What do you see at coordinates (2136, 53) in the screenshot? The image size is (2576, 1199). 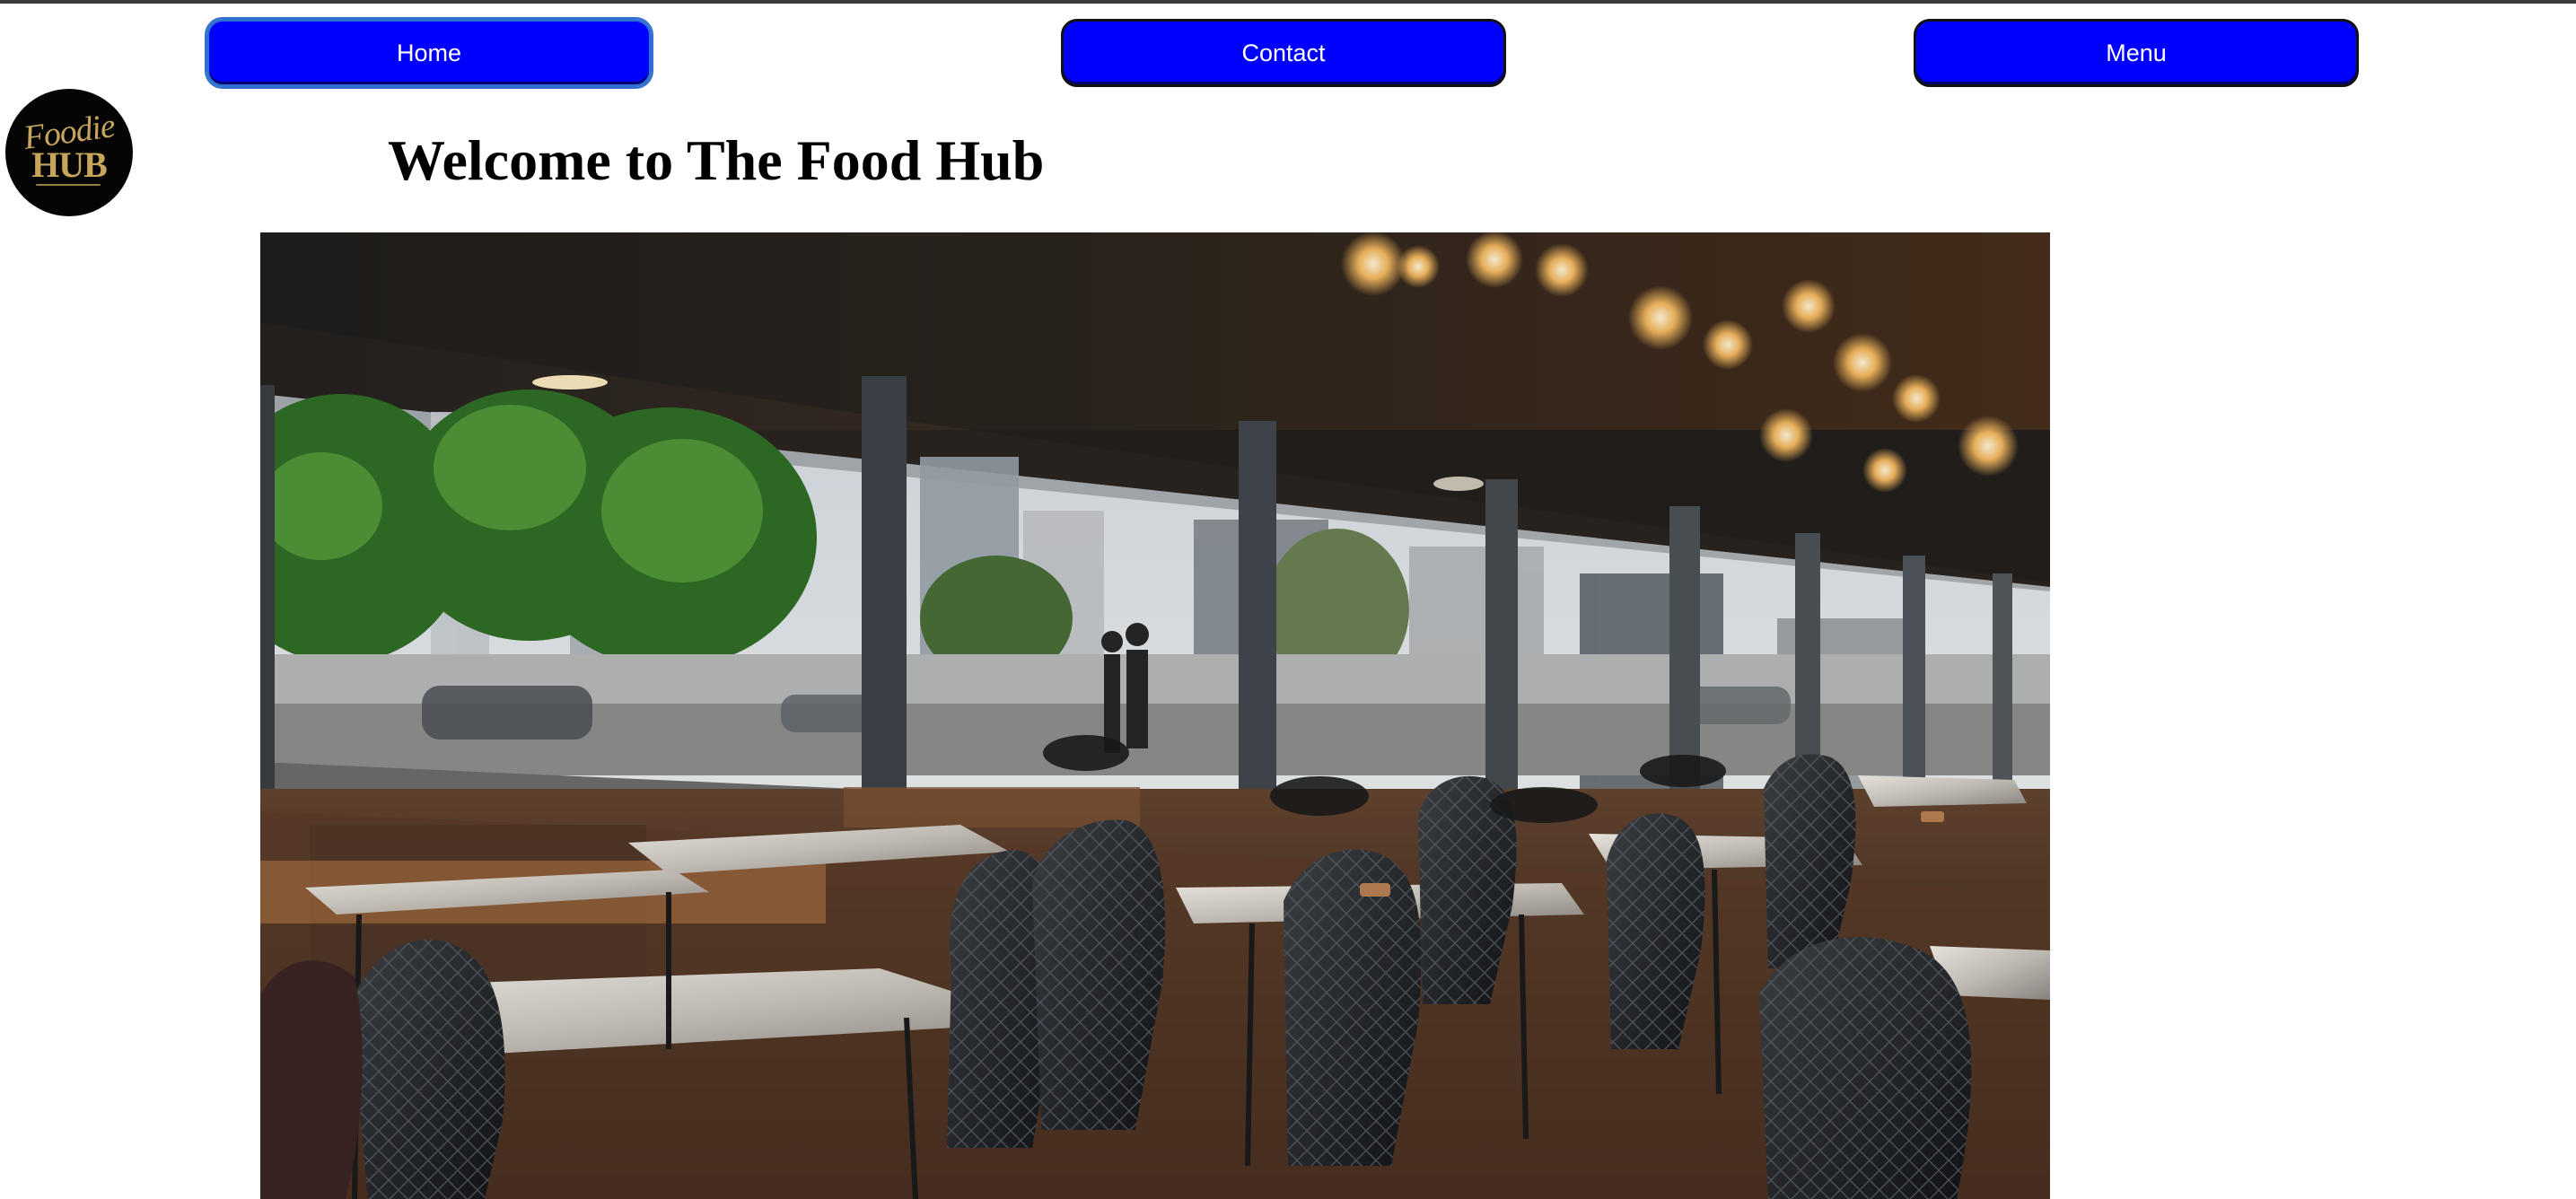 I see `menu-button: Menu` at bounding box center [2136, 53].